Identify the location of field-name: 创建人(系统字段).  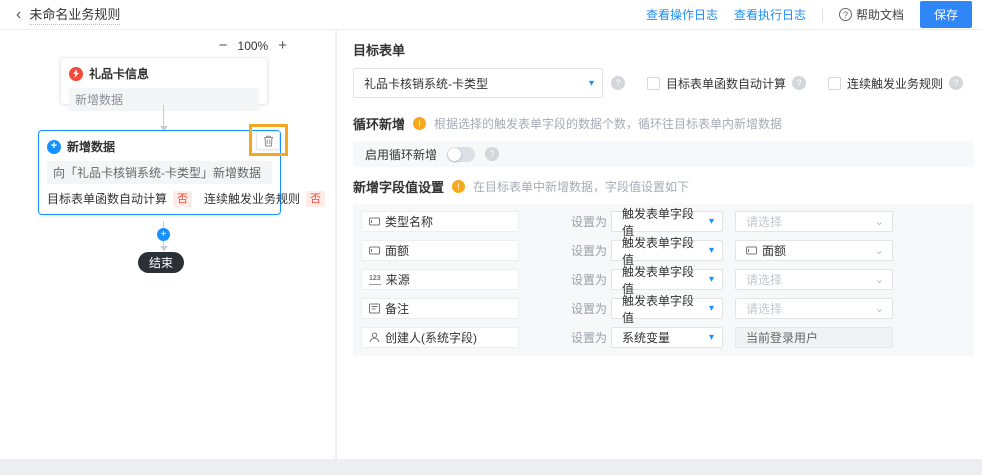
(431, 338).